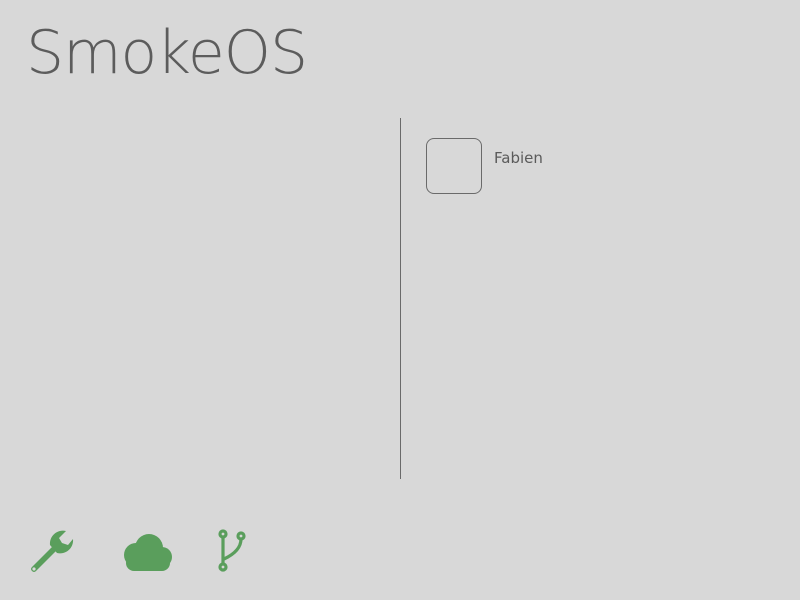  Describe the element at coordinates (454, 166) in the screenshot. I see `user-avatar` at that location.